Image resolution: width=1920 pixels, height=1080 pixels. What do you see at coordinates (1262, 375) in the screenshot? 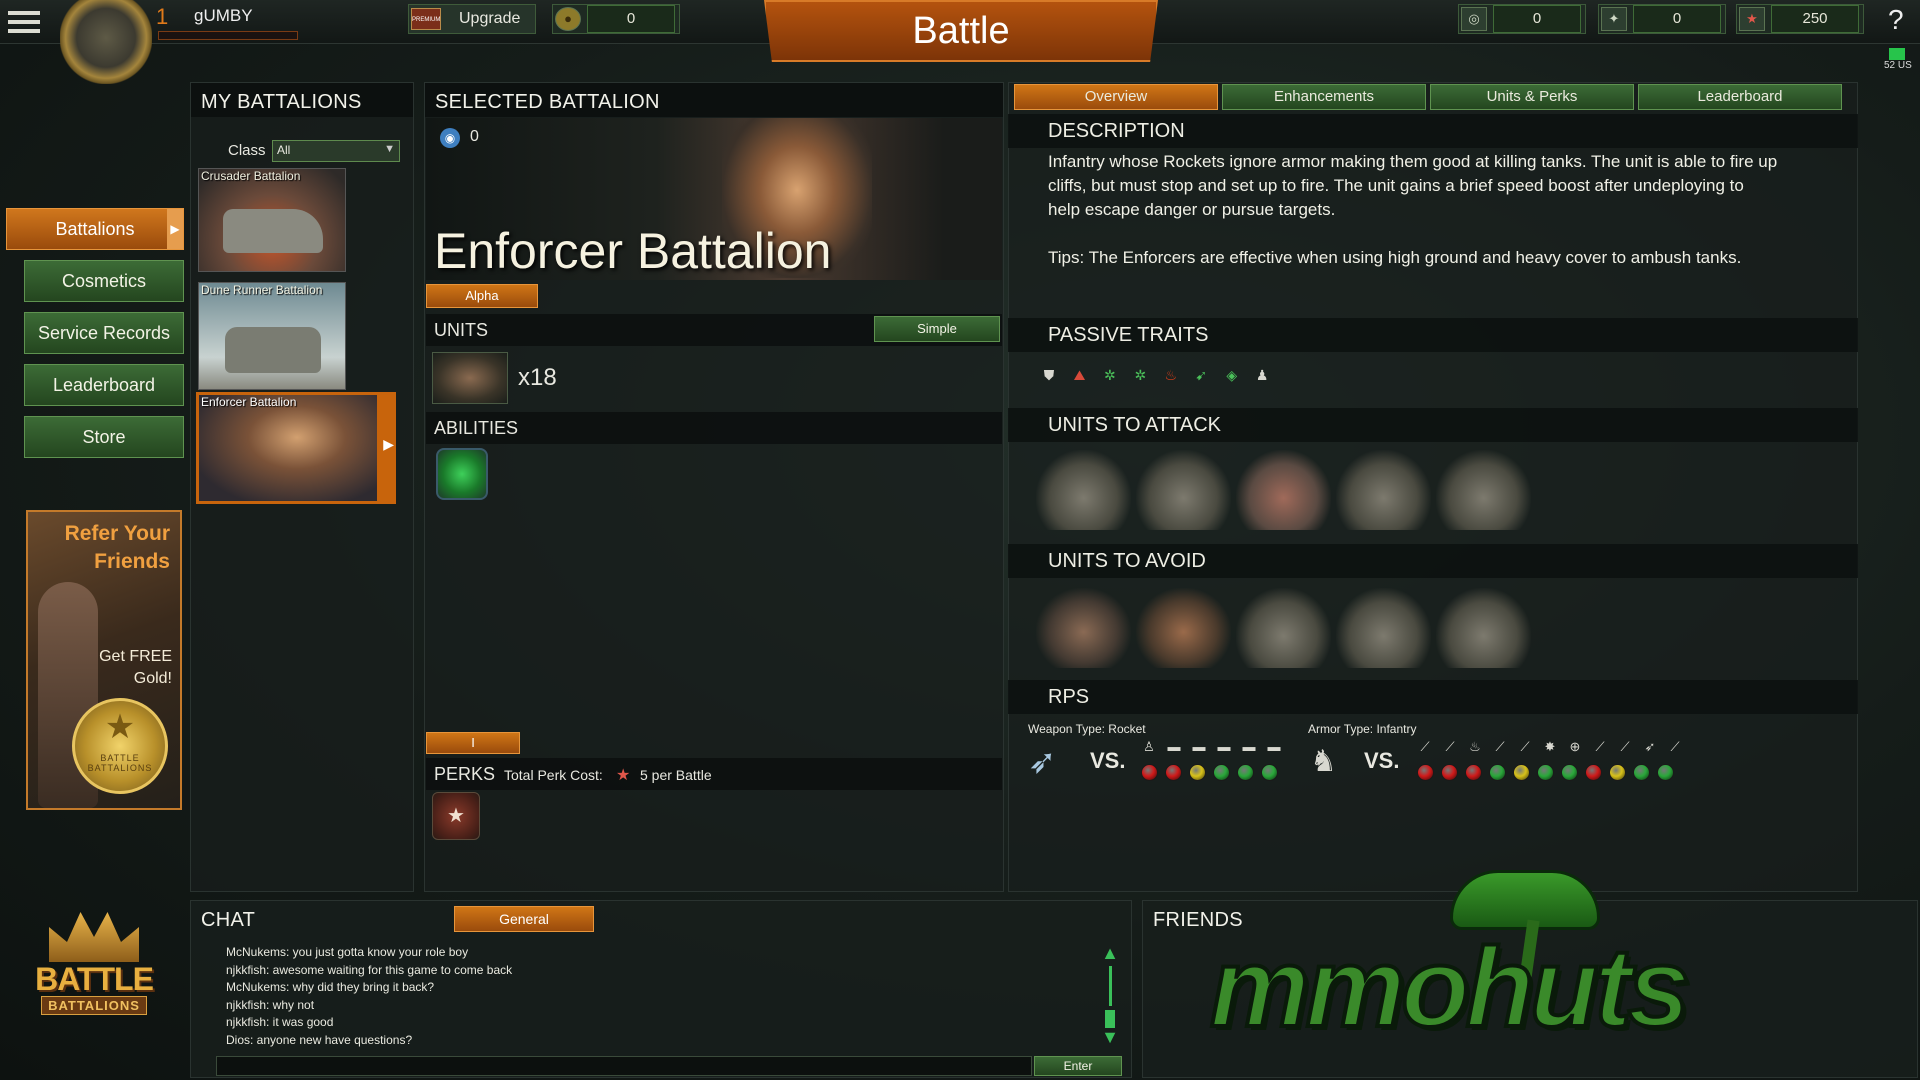
I see `squad-icon: ♟` at bounding box center [1262, 375].